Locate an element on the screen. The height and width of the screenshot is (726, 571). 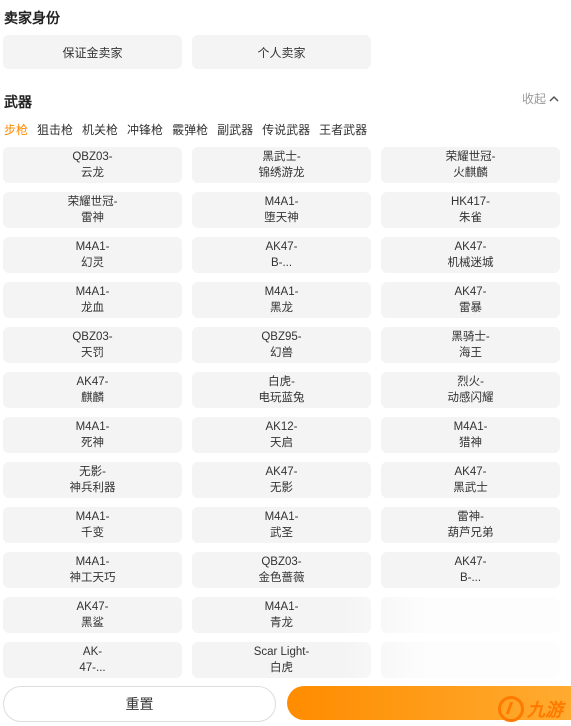
tab-weapon-0: 步枪 is located at coordinates (16, 129).